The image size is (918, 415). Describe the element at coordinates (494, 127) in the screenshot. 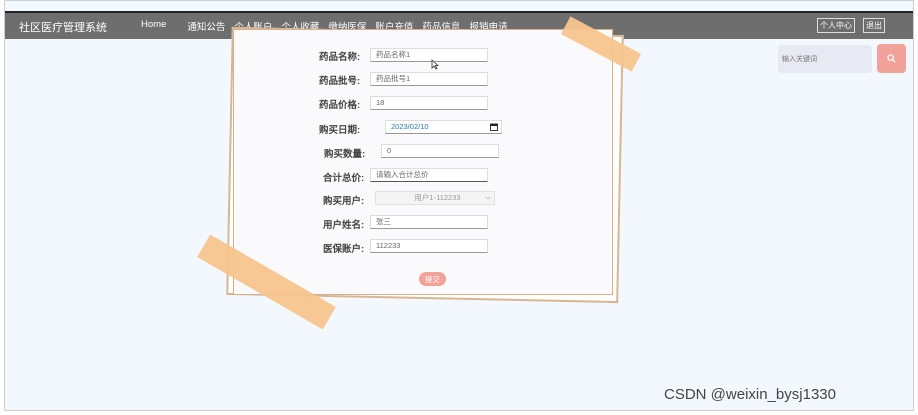

I see `calendar-icon` at that location.